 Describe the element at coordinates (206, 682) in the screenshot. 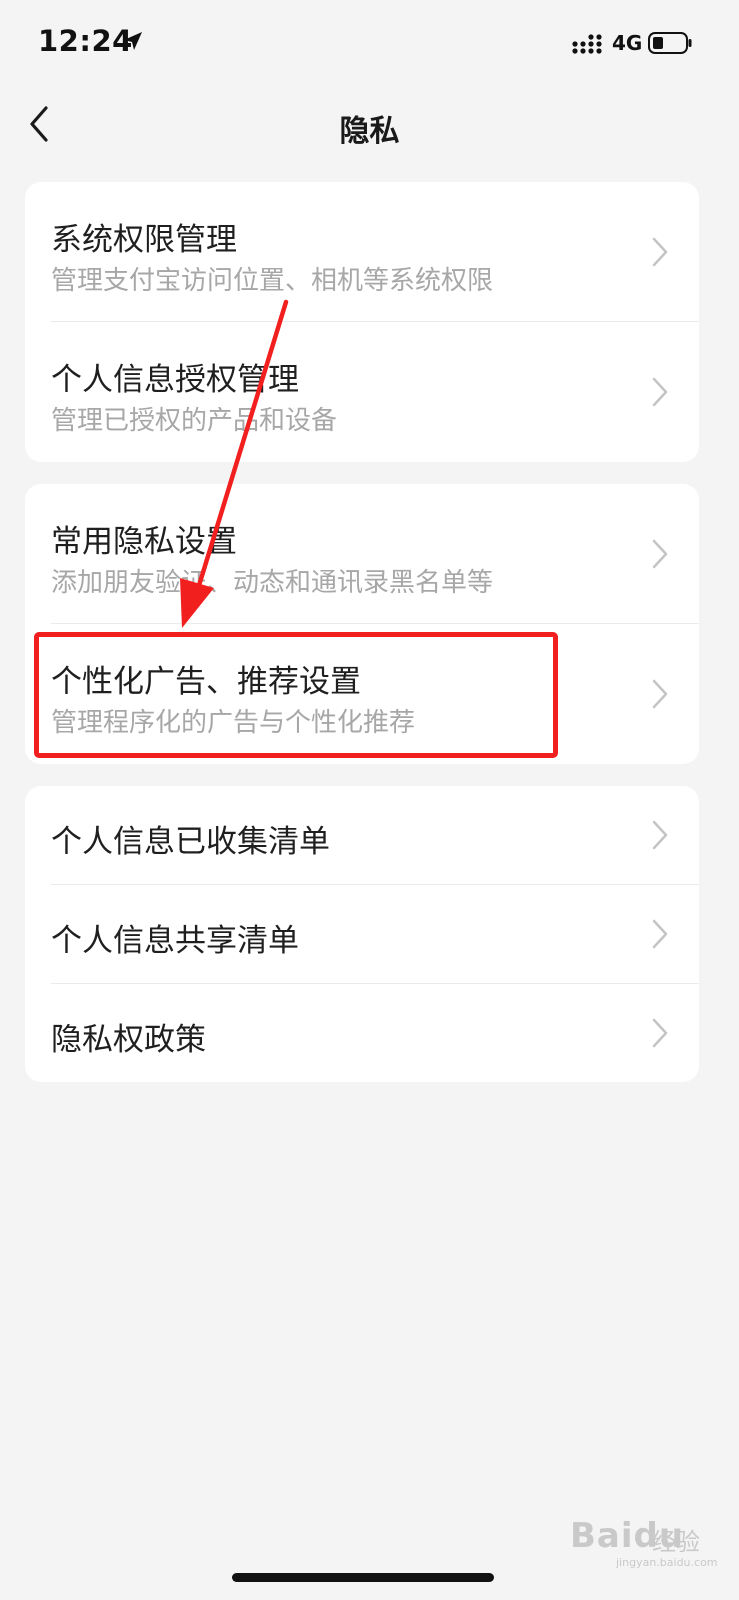

I see `item-title: 个性化广告、推荐设置` at that location.